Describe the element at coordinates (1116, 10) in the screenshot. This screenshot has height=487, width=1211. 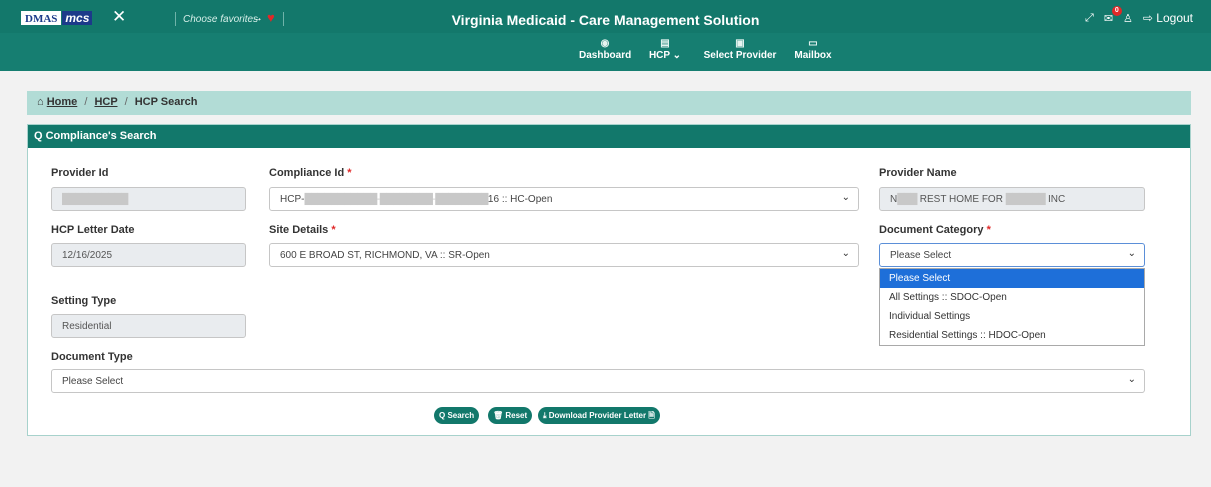
I see `mail-badge: 0` at that location.